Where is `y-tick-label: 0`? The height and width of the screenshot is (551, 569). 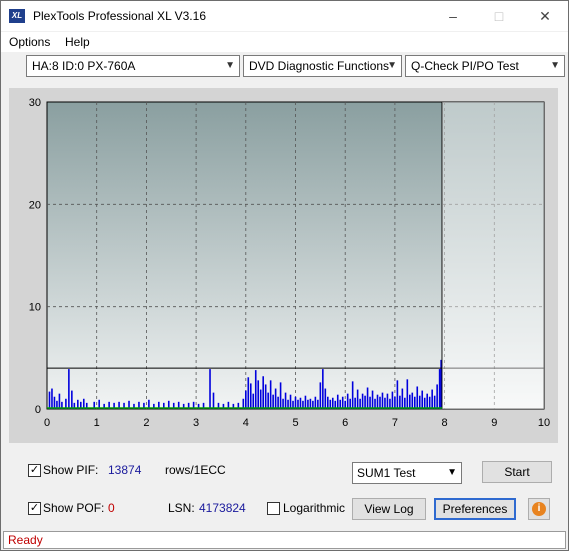
y-tick-label: 0 is located at coordinates (38, 410).